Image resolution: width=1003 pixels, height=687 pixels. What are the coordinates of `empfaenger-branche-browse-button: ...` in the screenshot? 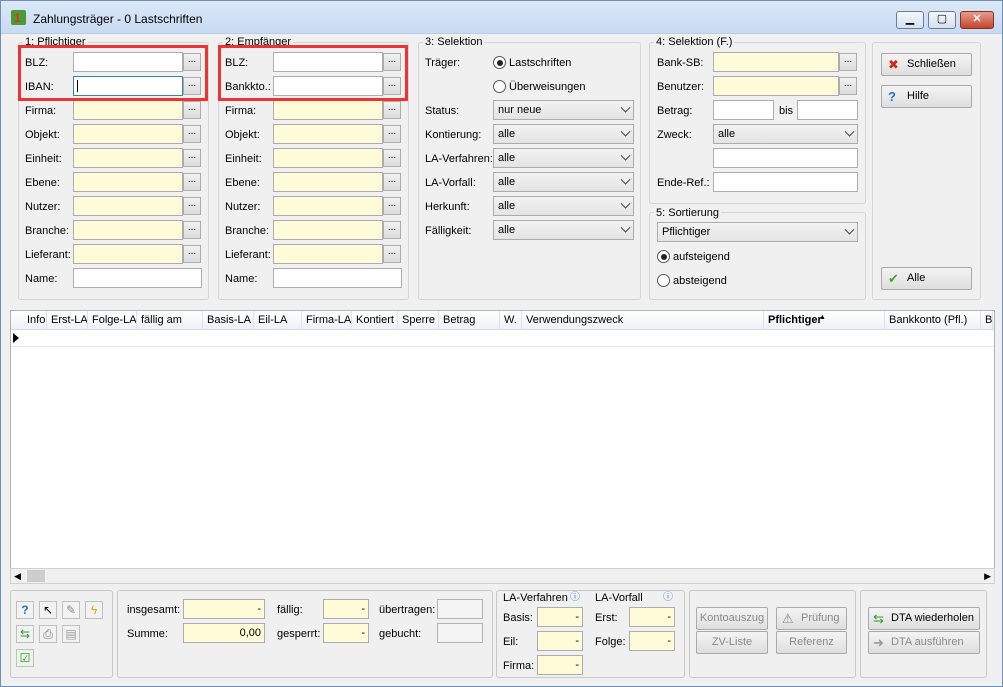 It's located at (392, 230).